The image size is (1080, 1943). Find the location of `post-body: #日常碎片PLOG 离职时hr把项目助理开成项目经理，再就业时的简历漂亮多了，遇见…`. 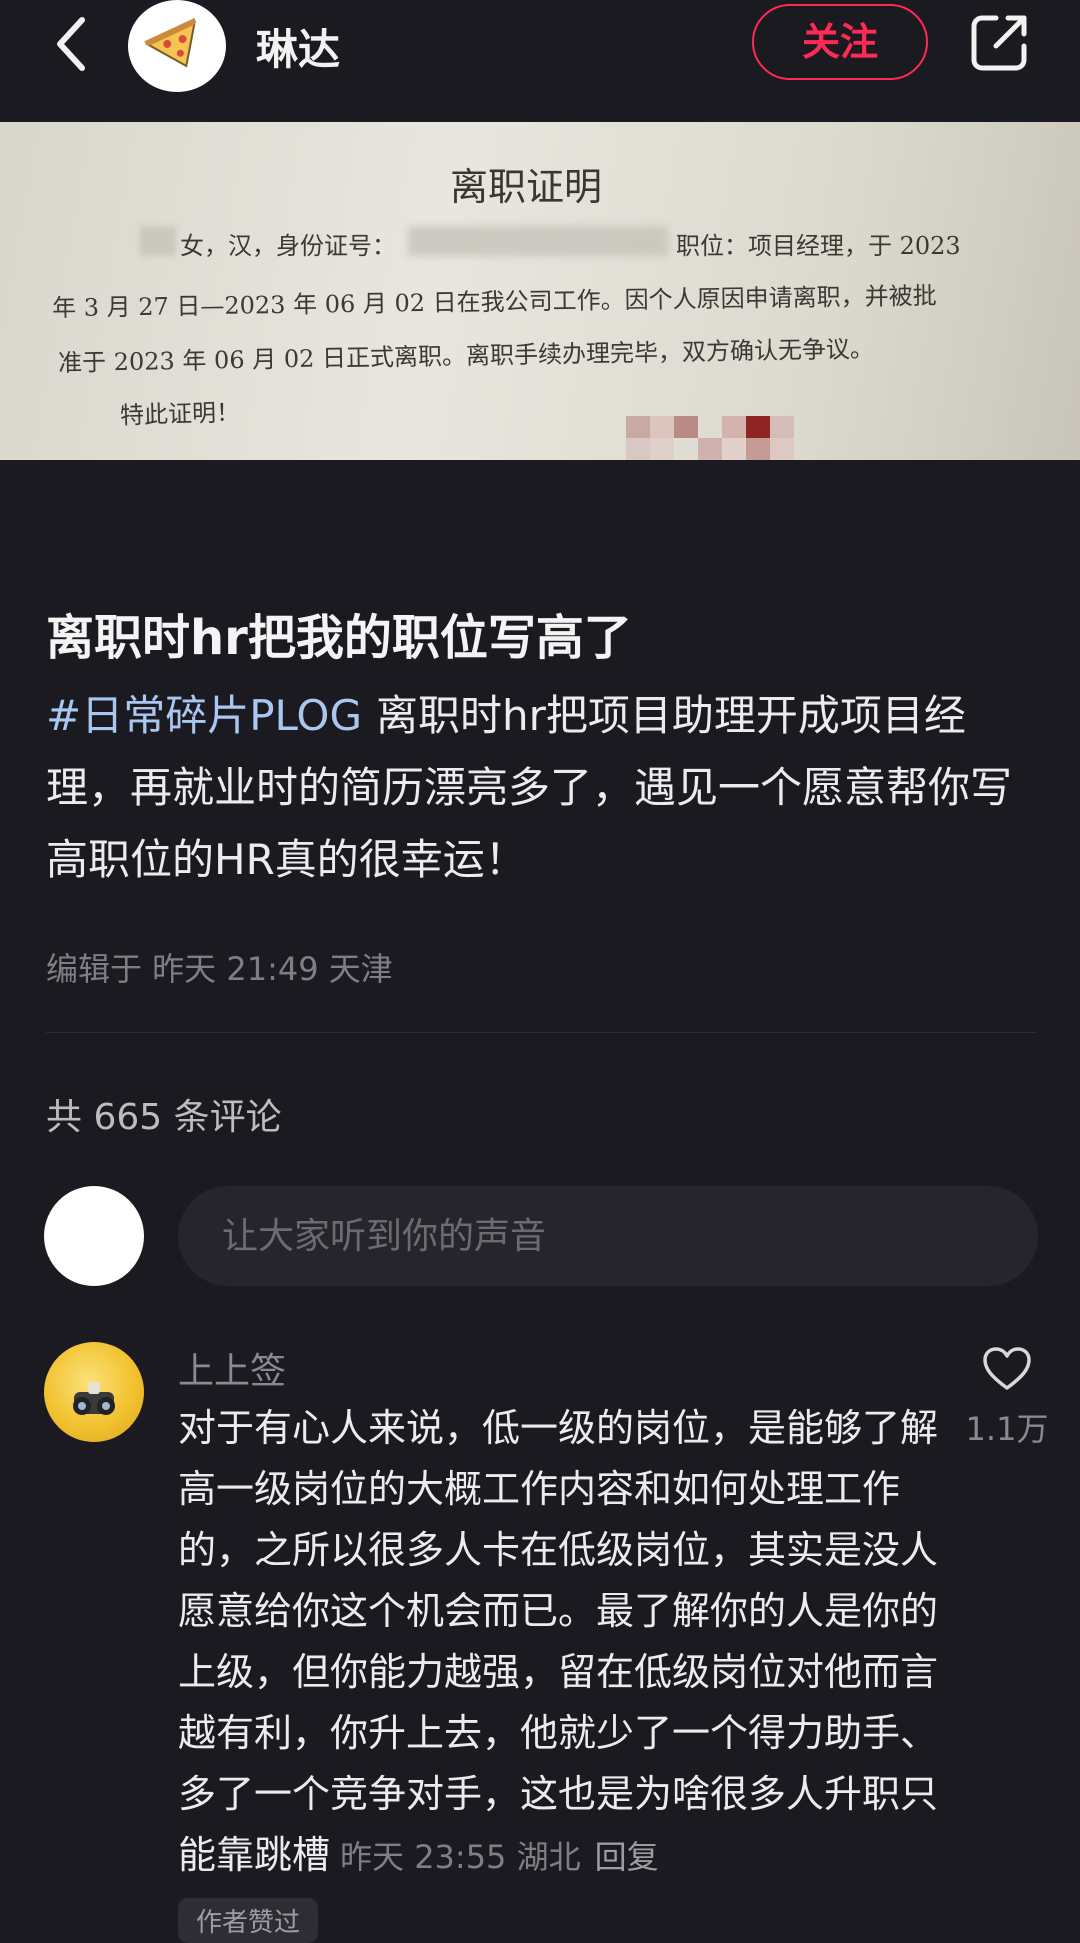

post-body: #日常碎片PLOG 离职时hr把项目助理开成项目经理，再就业时的简历漂亮多了，遇见… is located at coordinates (541, 788).